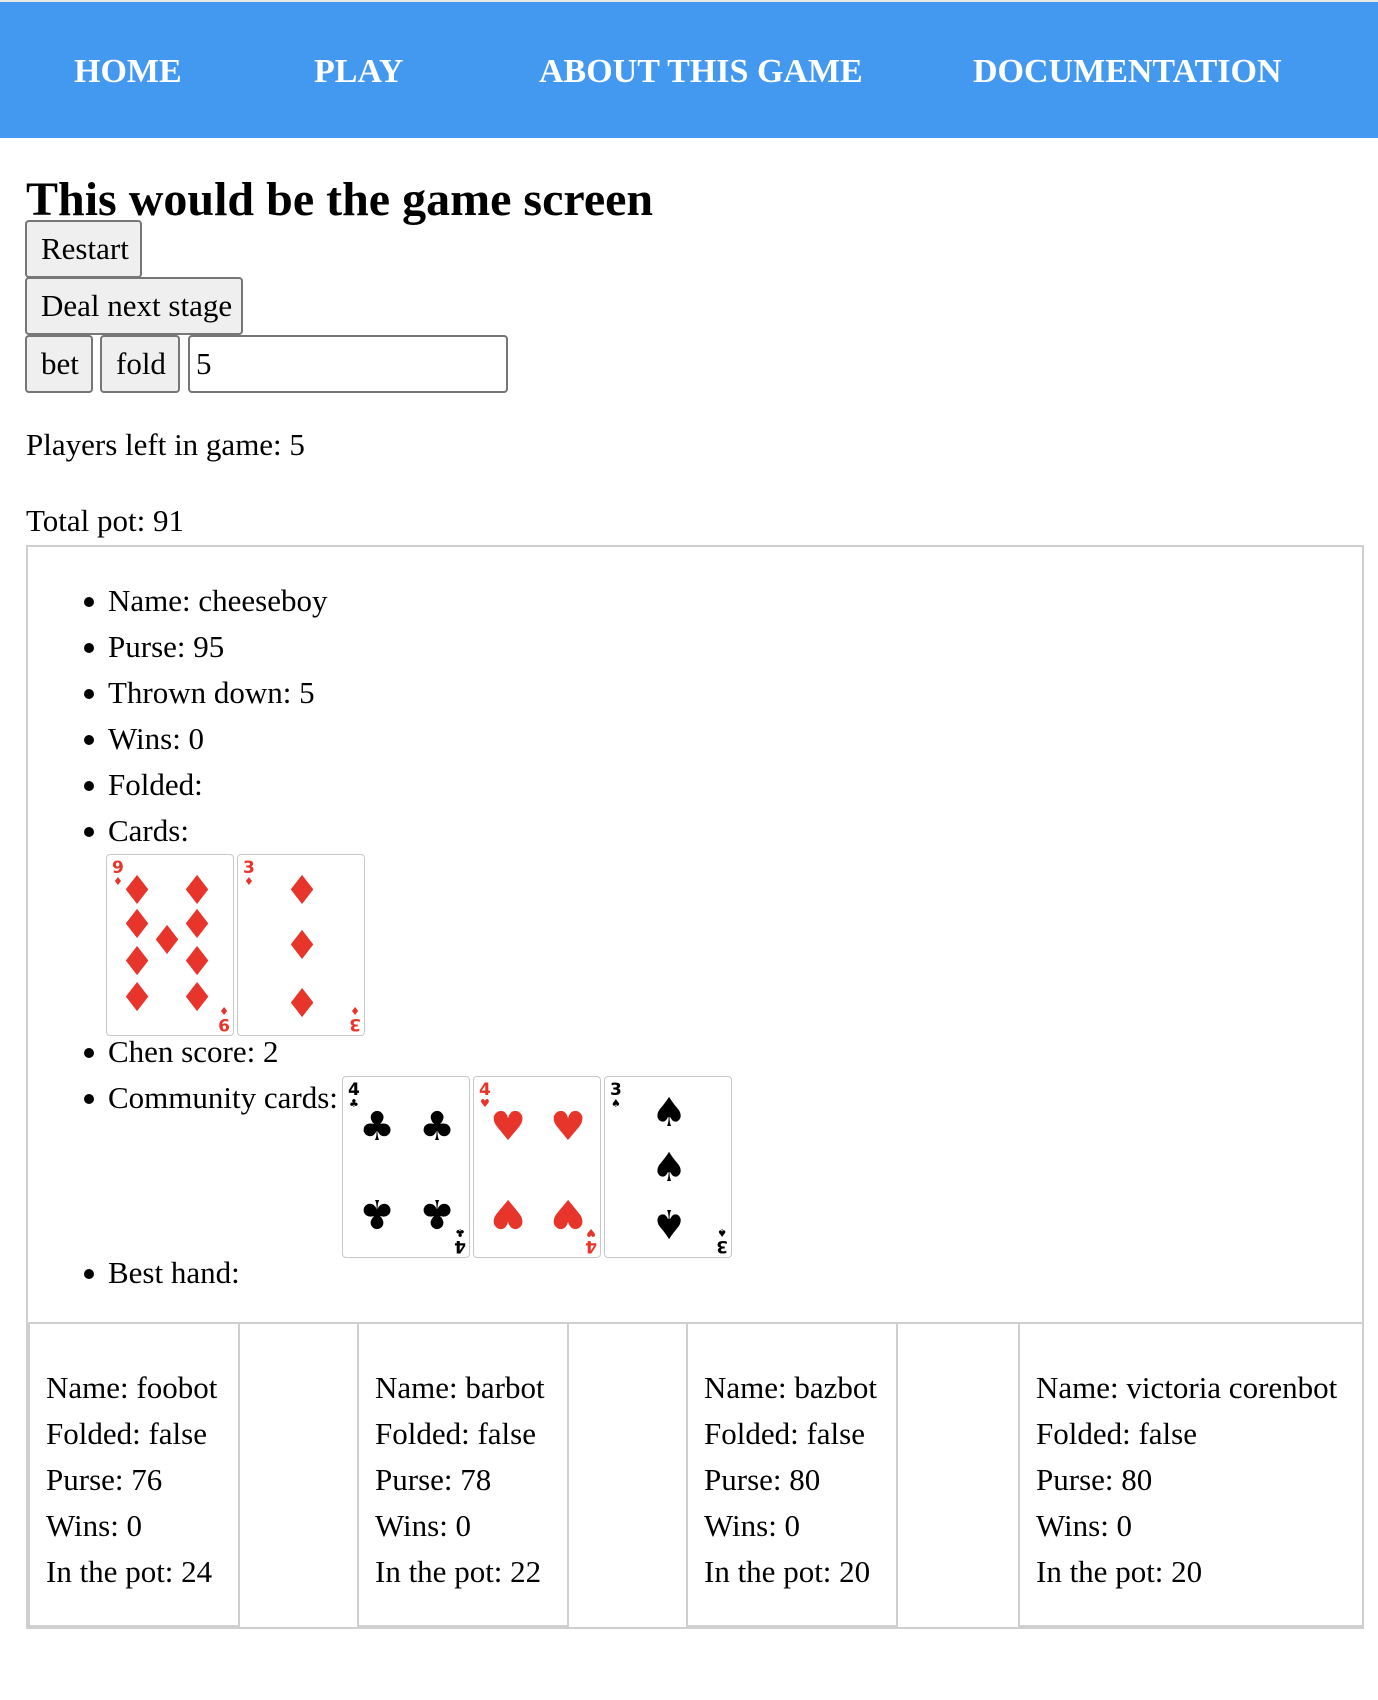 Image resolution: width=1378 pixels, height=1700 pixels. What do you see at coordinates (591, 1232) in the screenshot?
I see `card-suit-bottom: ♥` at bounding box center [591, 1232].